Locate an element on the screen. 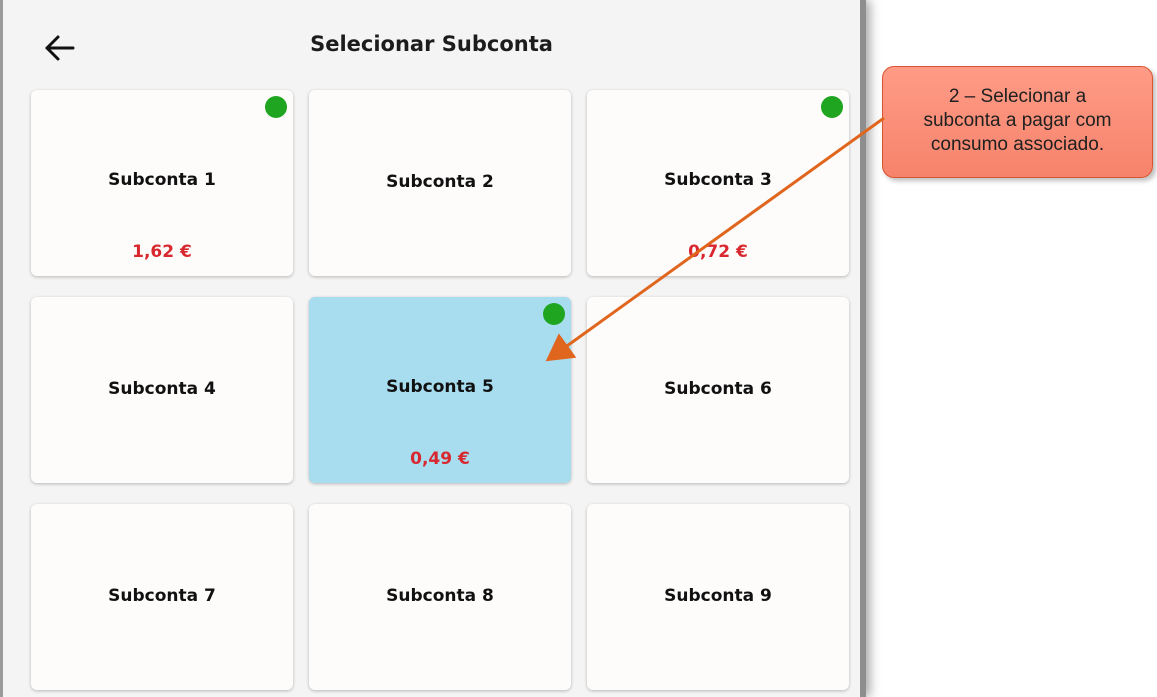 This screenshot has height=697, width=1157. subaccount-name: Subconta 4 is located at coordinates (162, 389).